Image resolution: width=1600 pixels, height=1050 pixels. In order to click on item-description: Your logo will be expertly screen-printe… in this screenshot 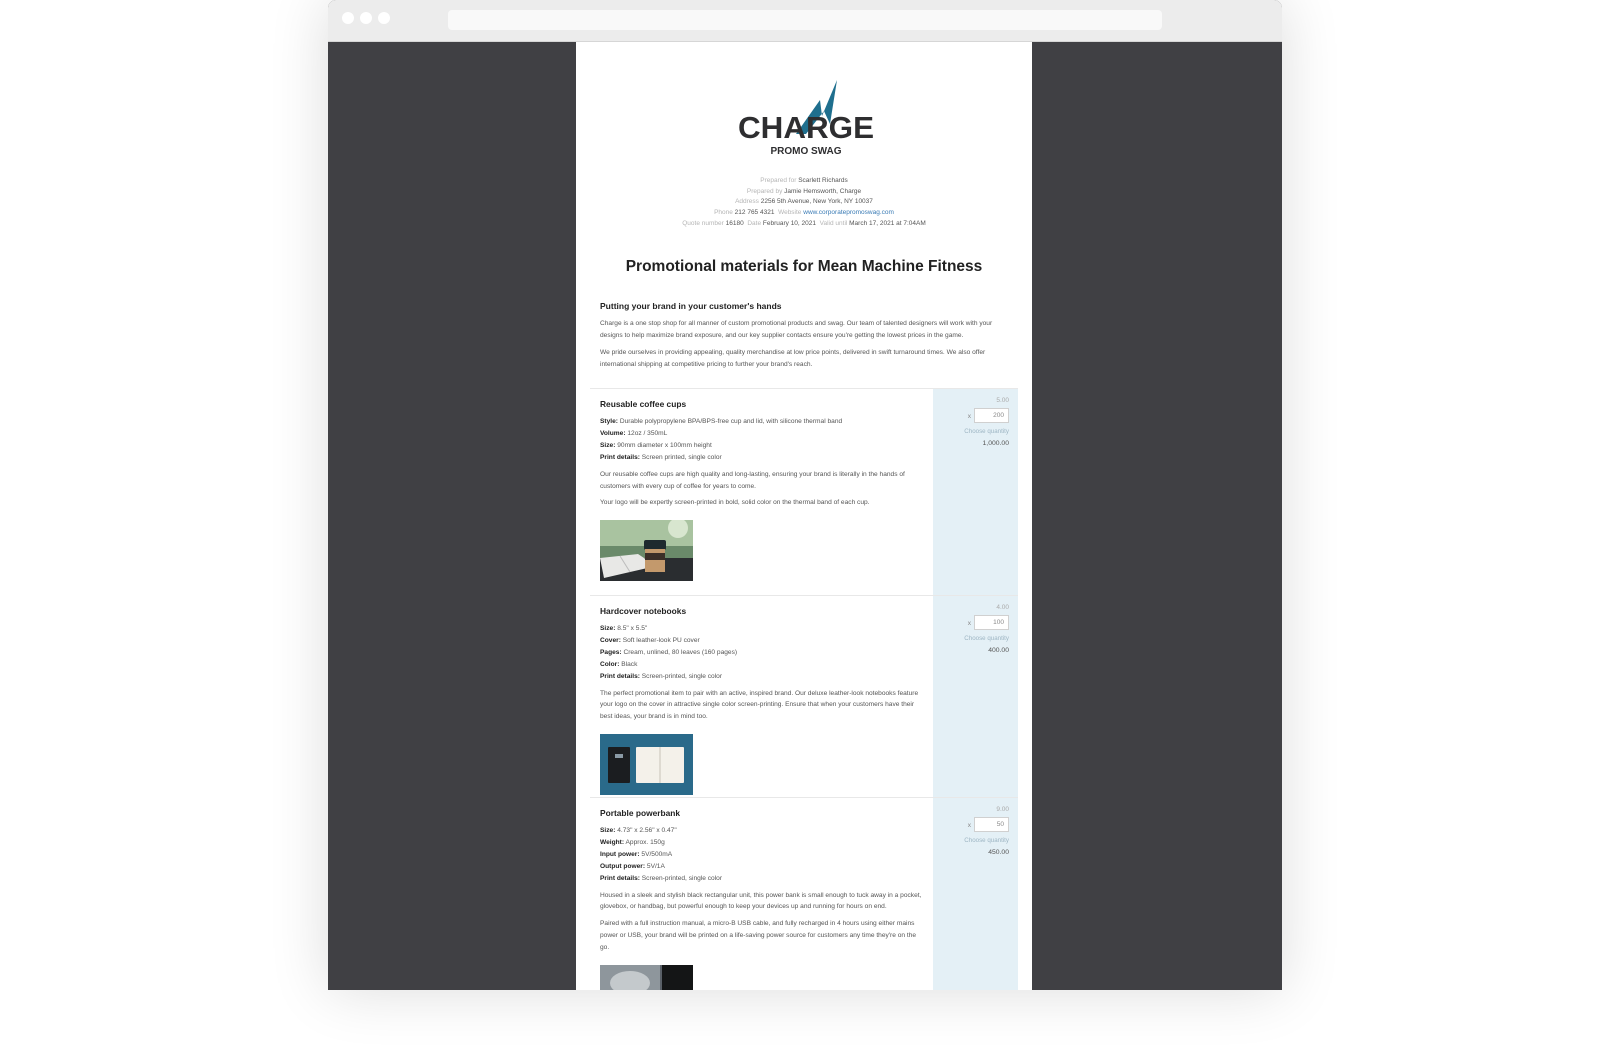, I will do `click(735, 503)`.